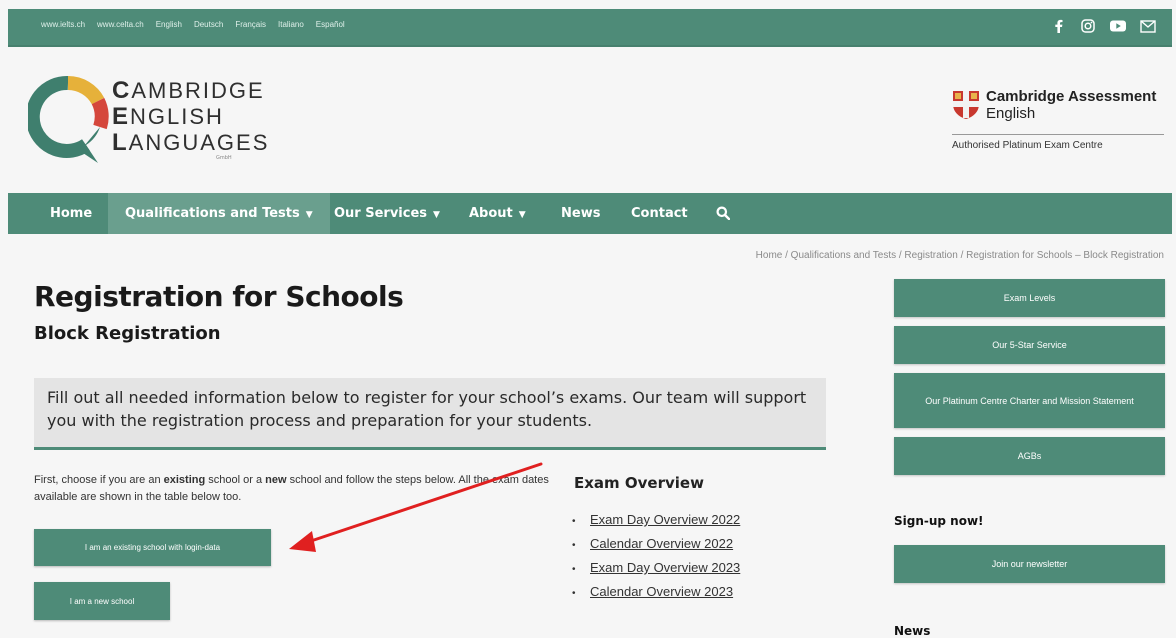  Describe the element at coordinates (184, 480) in the screenshot. I see `intro-bold-existing: existing` at that location.